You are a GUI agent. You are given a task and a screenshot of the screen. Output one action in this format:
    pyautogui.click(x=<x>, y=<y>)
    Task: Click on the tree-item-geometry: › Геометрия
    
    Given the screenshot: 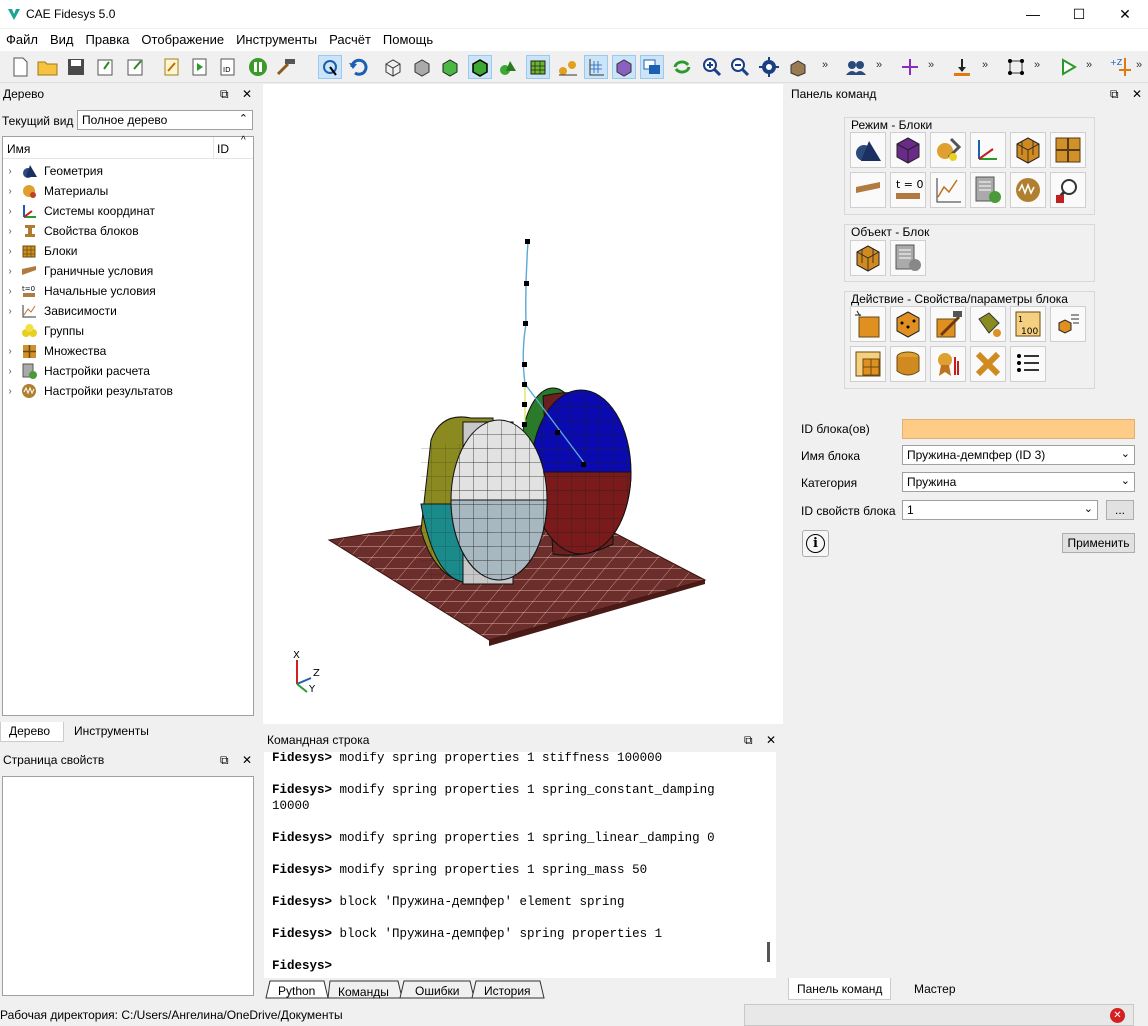 What is the action you would take?
    pyautogui.click(x=128, y=171)
    